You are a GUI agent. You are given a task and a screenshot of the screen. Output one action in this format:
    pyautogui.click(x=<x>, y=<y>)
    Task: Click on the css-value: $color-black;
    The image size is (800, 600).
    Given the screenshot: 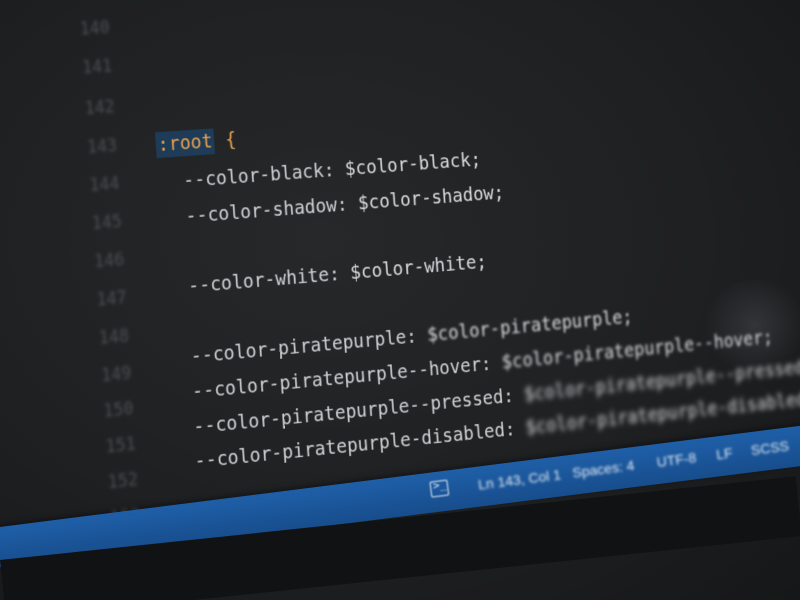 What is the action you would take?
    pyautogui.click(x=413, y=164)
    